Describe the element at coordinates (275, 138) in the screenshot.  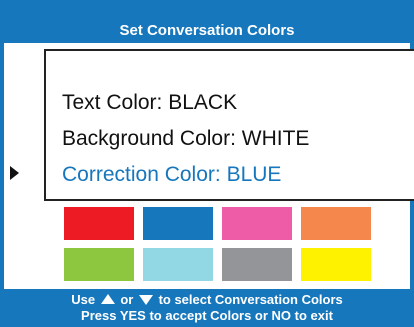
I see `background-color-value: WHITE` at that location.